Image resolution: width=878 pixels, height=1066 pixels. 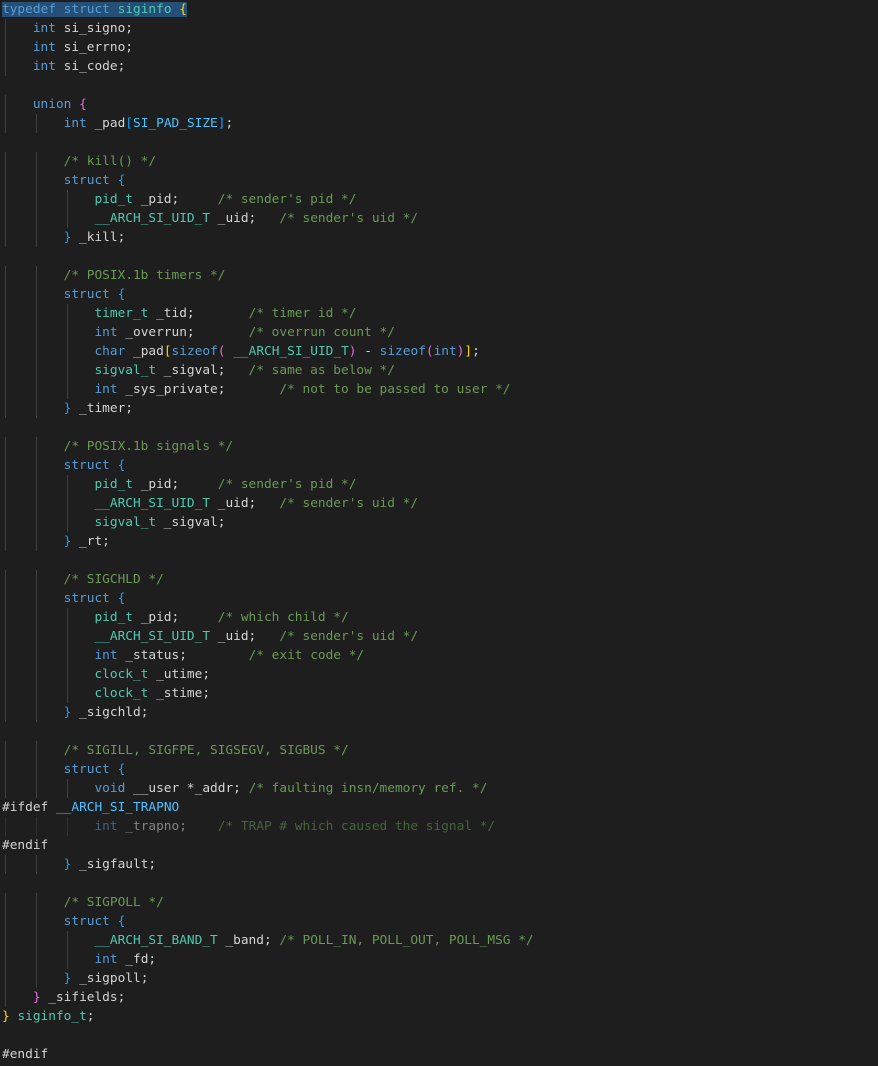 I want to click on code-line: int _status; /* exit code */, so click(x=268, y=655).